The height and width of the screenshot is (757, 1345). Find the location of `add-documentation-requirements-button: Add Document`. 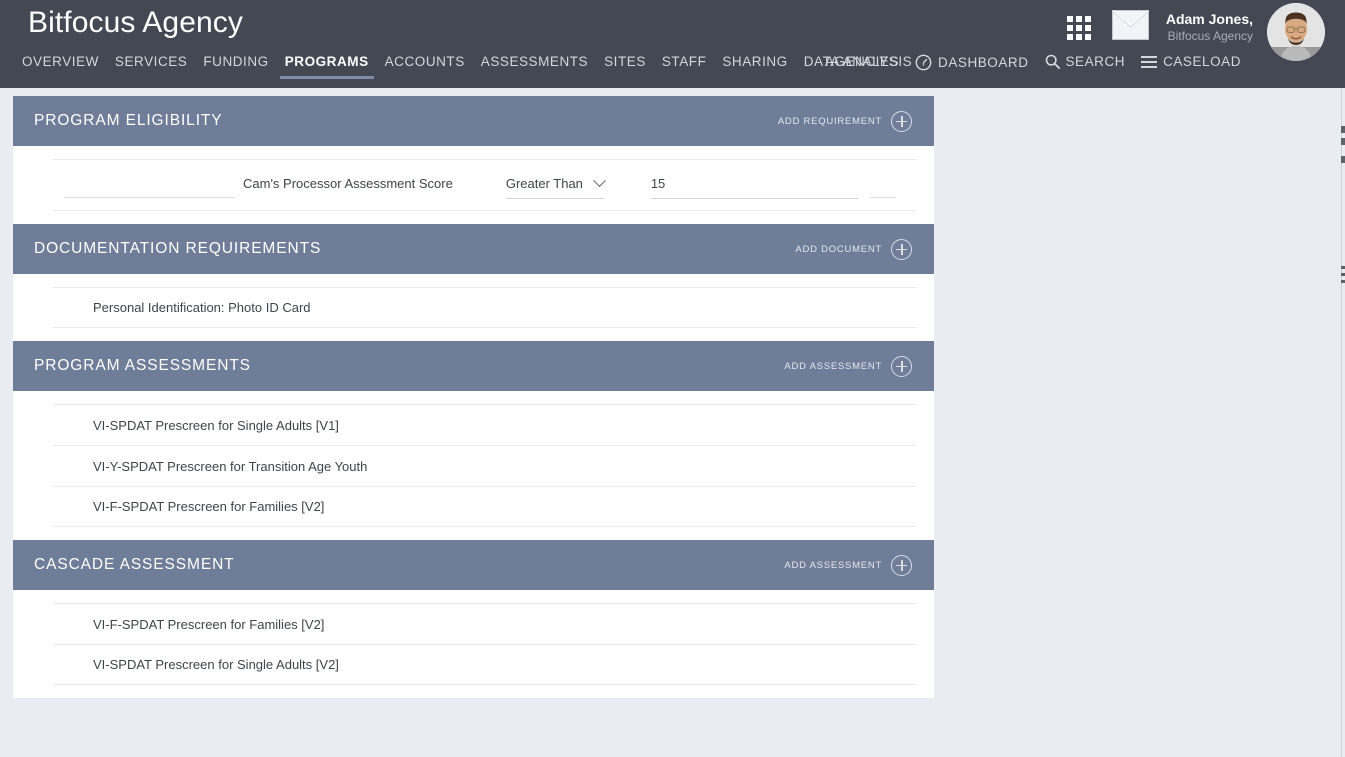

add-documentation-requirements-button: Add Document is located at coordinates (853, 249).